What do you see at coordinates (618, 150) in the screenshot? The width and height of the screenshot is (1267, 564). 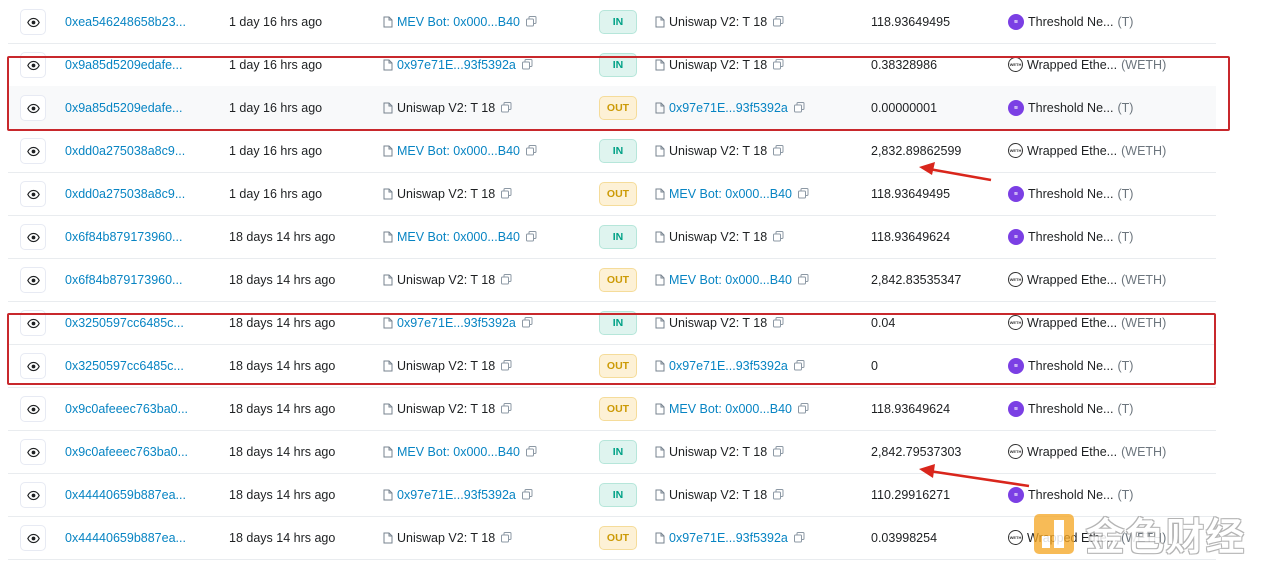 I see `direction-badge-cell: IN` at bounding box center [618, 150].